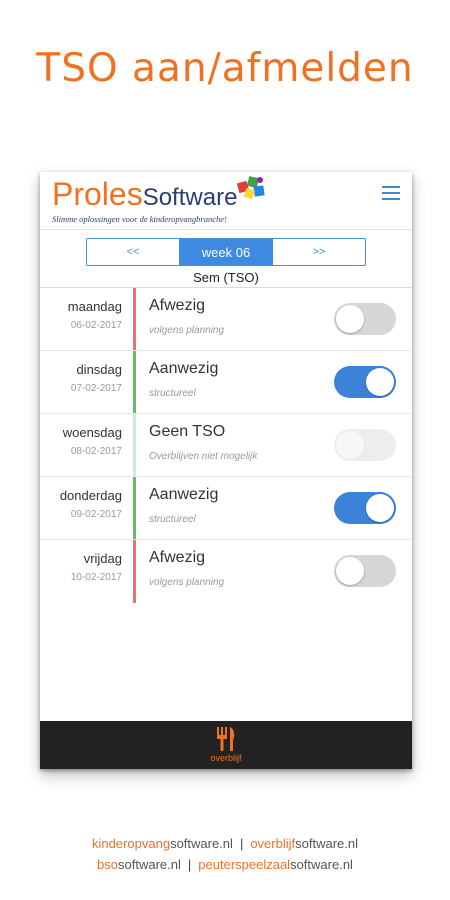 The image size is (450, 900). What do you see at coordinates (275, 864) in the screenshot?
I see `footer-link-peuterspeelzaal: peuterspeelzaalsoftware.nl` at bounding box center [275, 864].